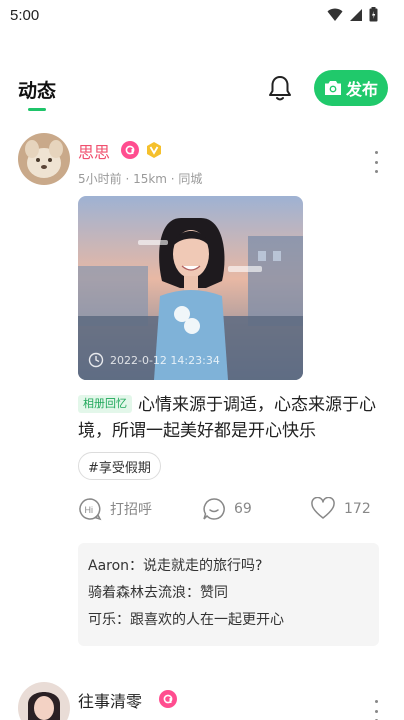  I want to click on comment-author: Aaron, so click(109, 566).